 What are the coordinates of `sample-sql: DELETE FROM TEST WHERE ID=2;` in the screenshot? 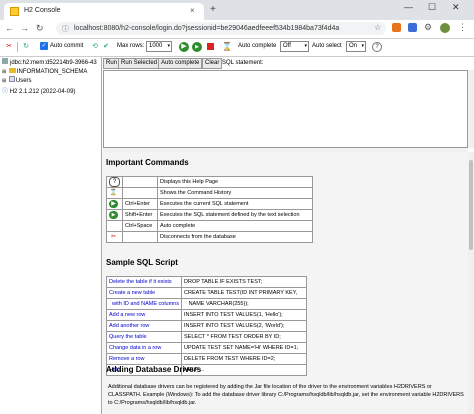 It's located at (244, 359).